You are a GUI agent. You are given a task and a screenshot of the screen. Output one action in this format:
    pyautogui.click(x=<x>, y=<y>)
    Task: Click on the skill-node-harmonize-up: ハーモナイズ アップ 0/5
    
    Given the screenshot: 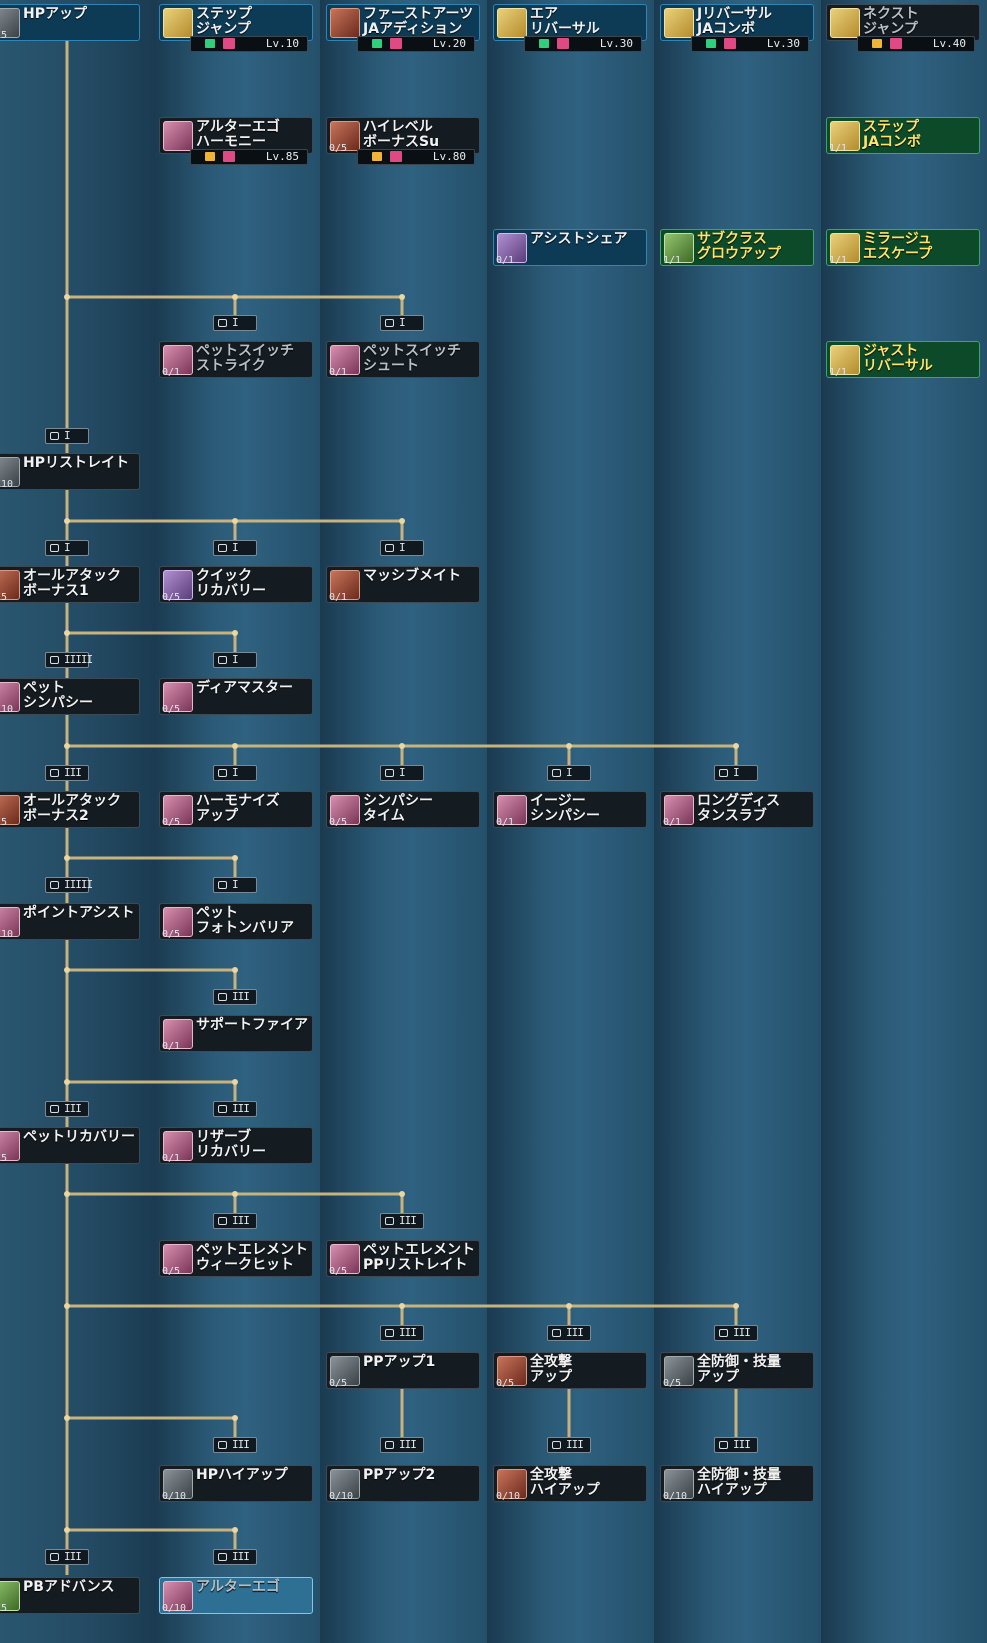 What is the action you would take?
    pyautogui.click(x=236, y=809)
    